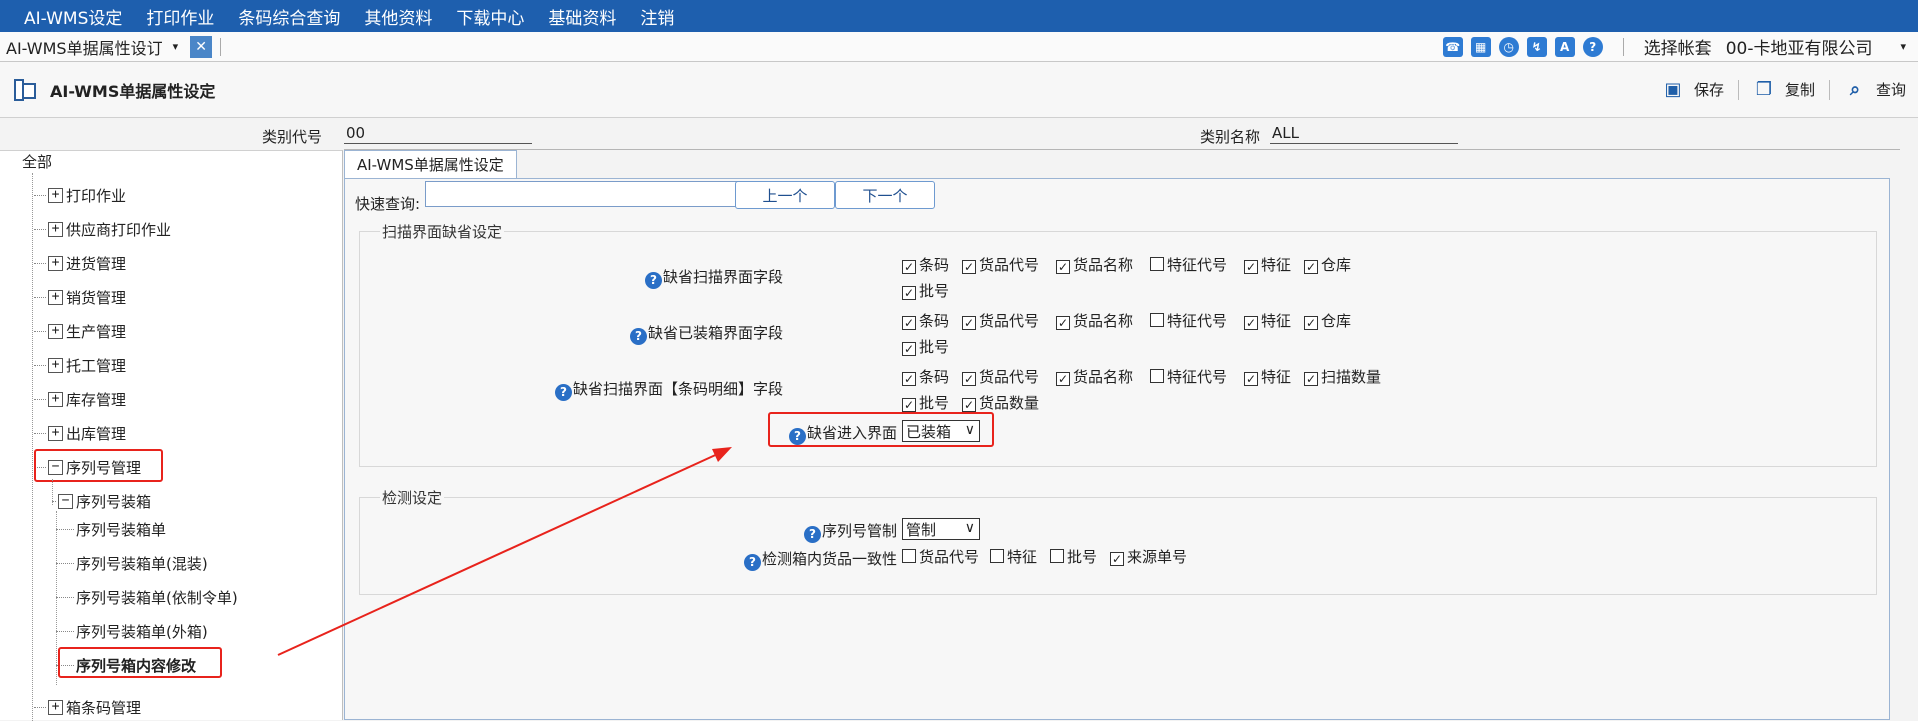 The width and height of the screenshot is (1918, 721). I want to click on checkbox-batch: 批号, so click(1073, 556).